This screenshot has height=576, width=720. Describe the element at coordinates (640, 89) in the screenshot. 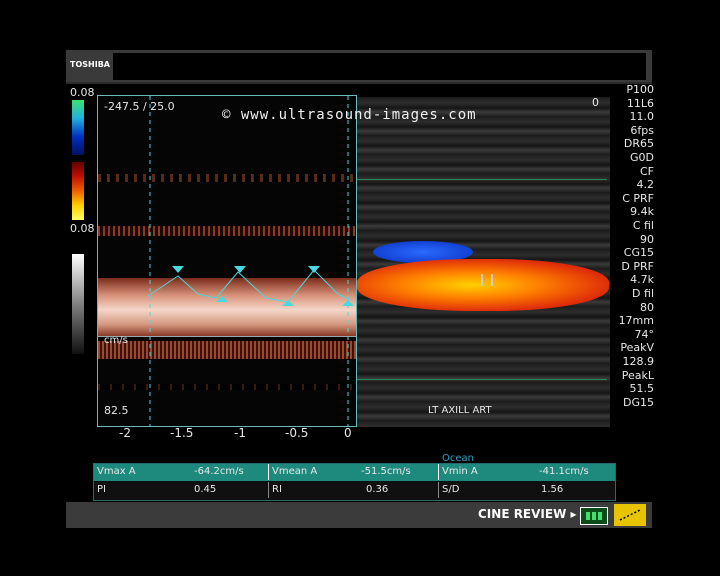

I see `parameter-item: P100` at that location.